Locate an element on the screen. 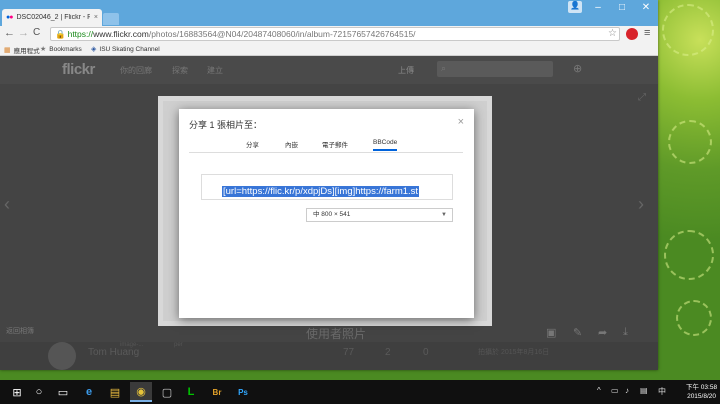  close-icon: × is located at coordinates (461, 122).